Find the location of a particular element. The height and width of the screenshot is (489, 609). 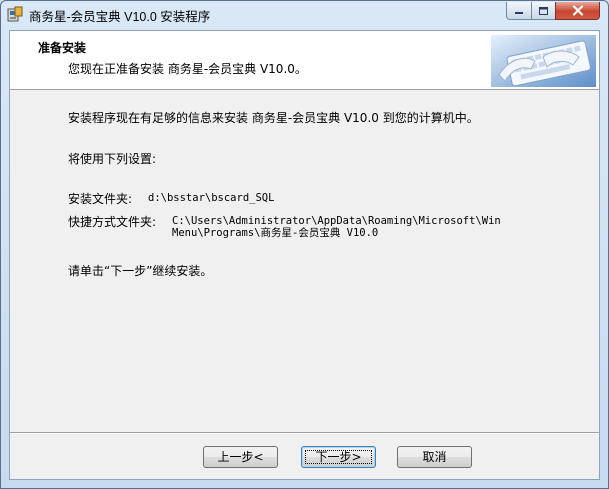

cancel-button: 取消 is located at coordinates (434, 457).